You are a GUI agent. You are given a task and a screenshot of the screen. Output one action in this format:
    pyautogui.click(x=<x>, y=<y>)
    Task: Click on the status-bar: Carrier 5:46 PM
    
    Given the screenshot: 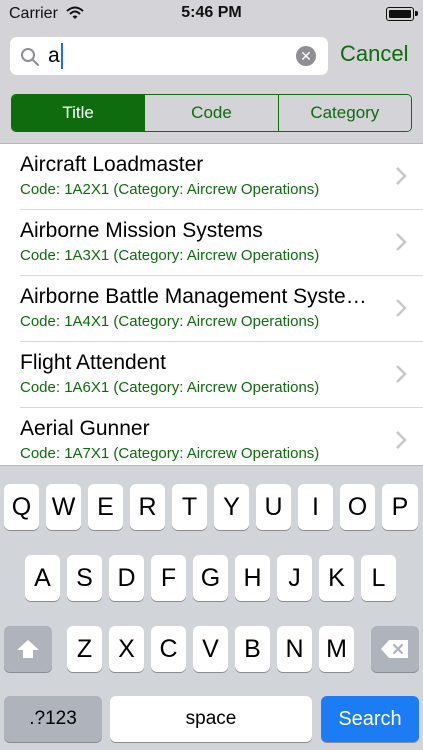 What is the action you would take?
    pyautogui.click(x=211, y=14)
    